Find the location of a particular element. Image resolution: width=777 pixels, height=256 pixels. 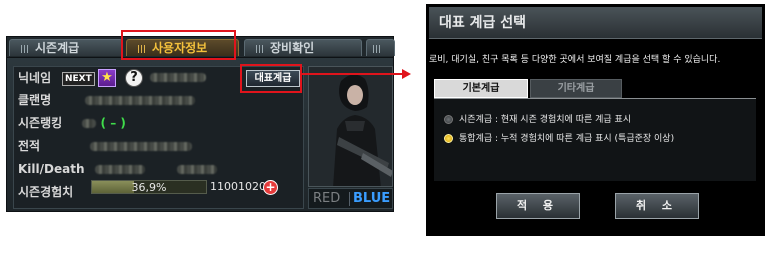

tab-other-rank: 기타계급 is located at coordinates (576, 88).